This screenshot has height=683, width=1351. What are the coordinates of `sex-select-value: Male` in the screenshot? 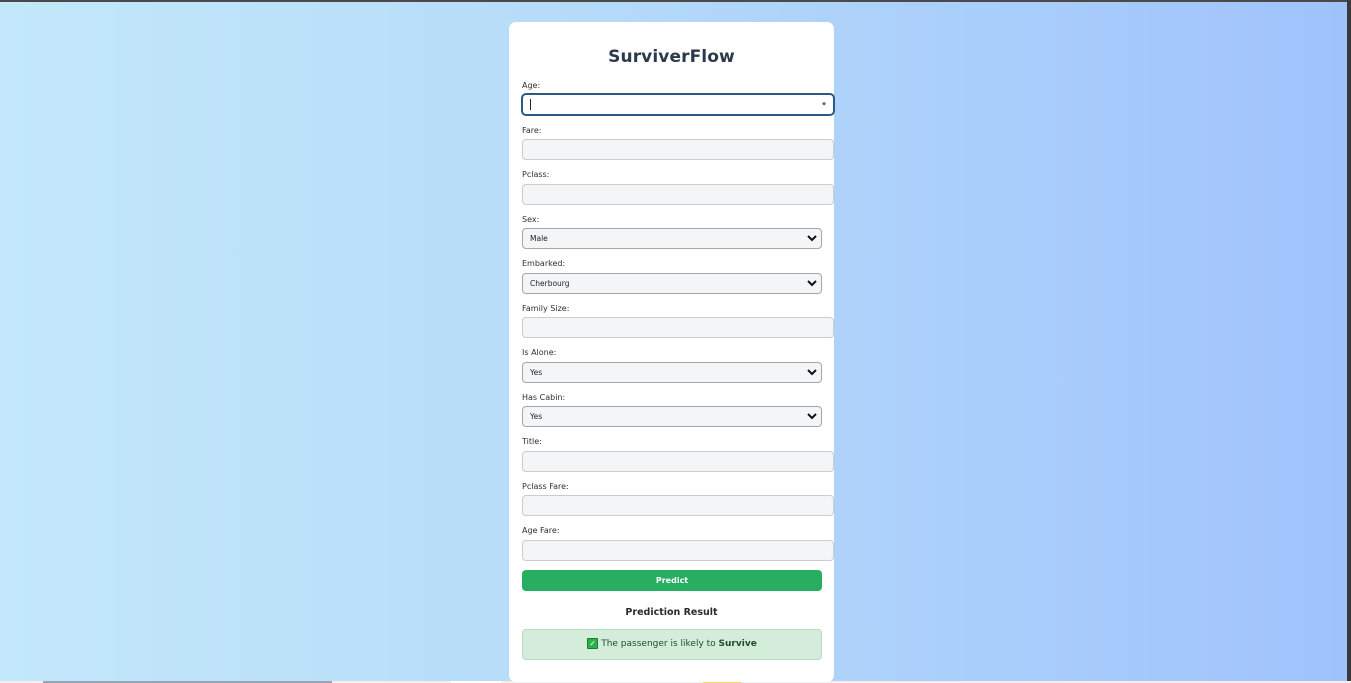 It's located at (539, 238).